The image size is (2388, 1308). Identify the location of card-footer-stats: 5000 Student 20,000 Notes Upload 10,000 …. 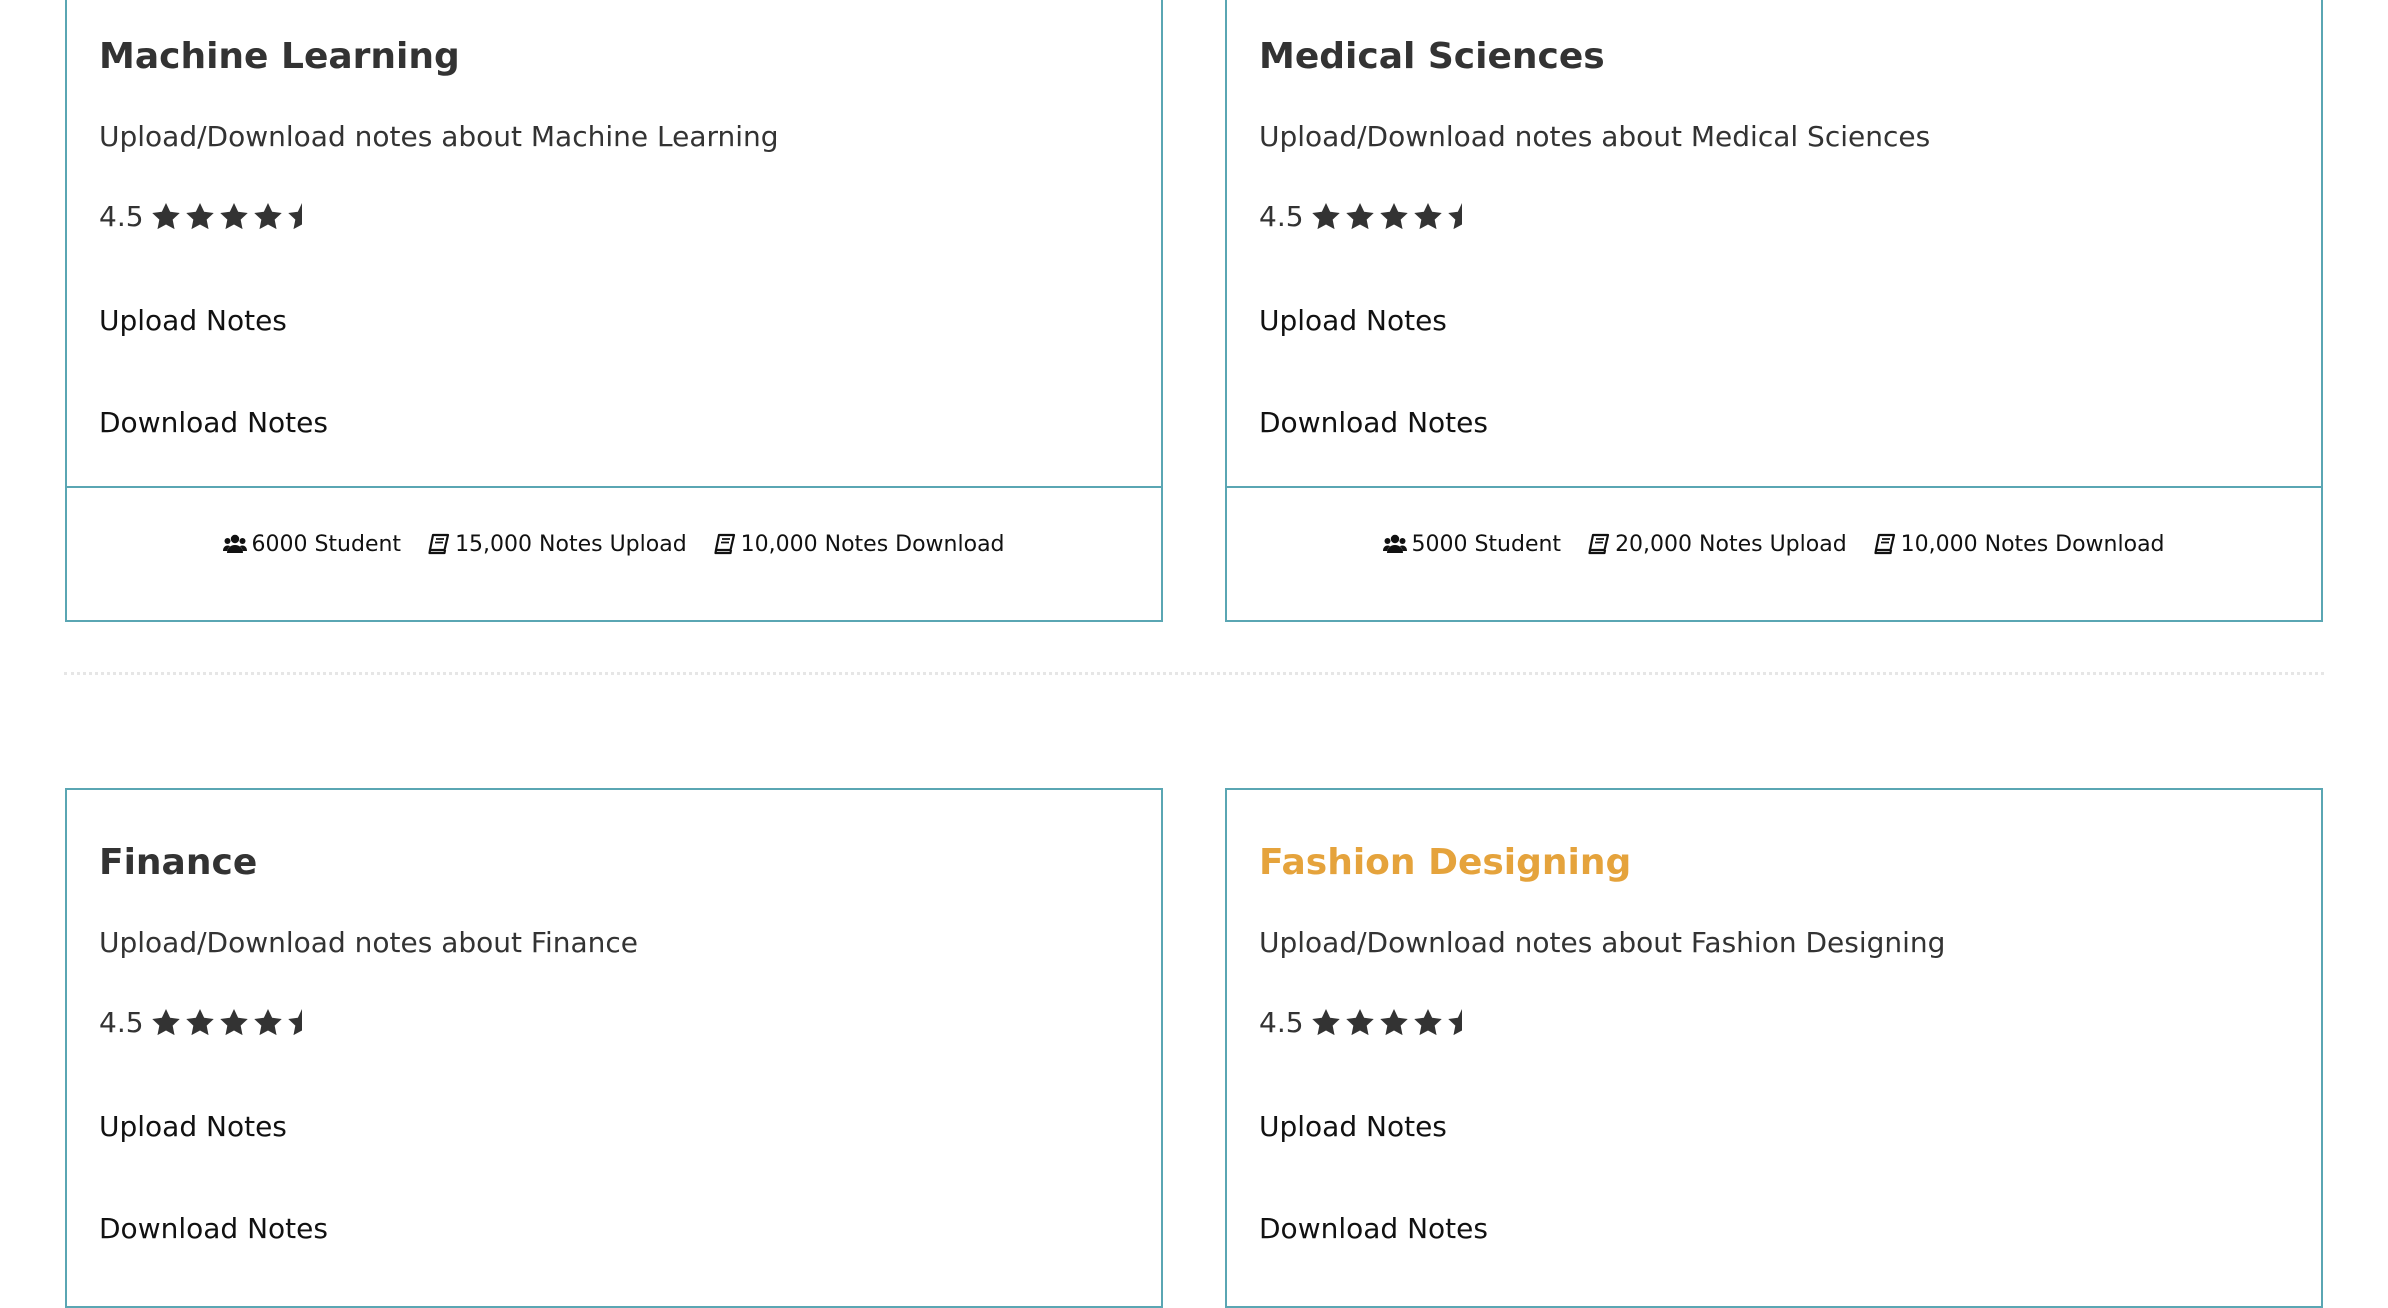
(1774, 543).